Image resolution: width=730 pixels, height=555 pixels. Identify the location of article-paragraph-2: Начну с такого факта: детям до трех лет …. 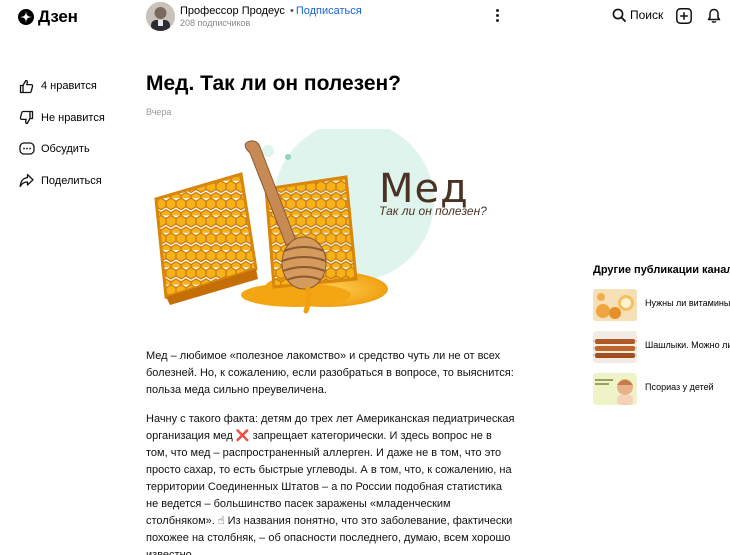
(330, 484).